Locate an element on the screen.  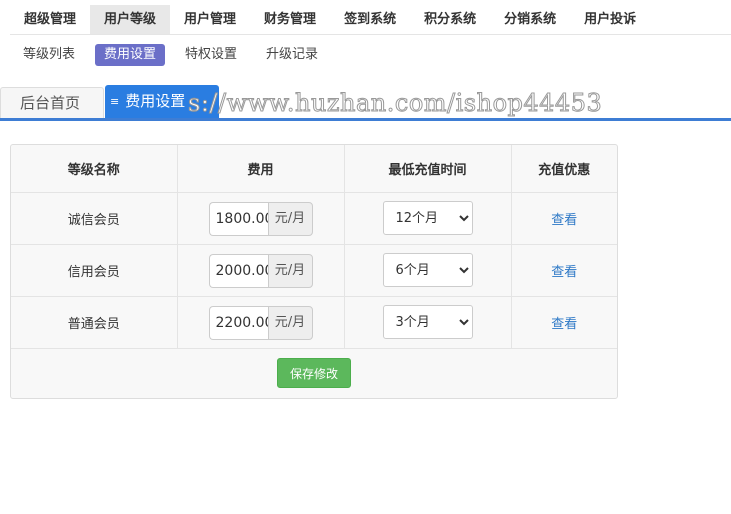
period-cell: 12个月 is located at coordinates (428, 218).